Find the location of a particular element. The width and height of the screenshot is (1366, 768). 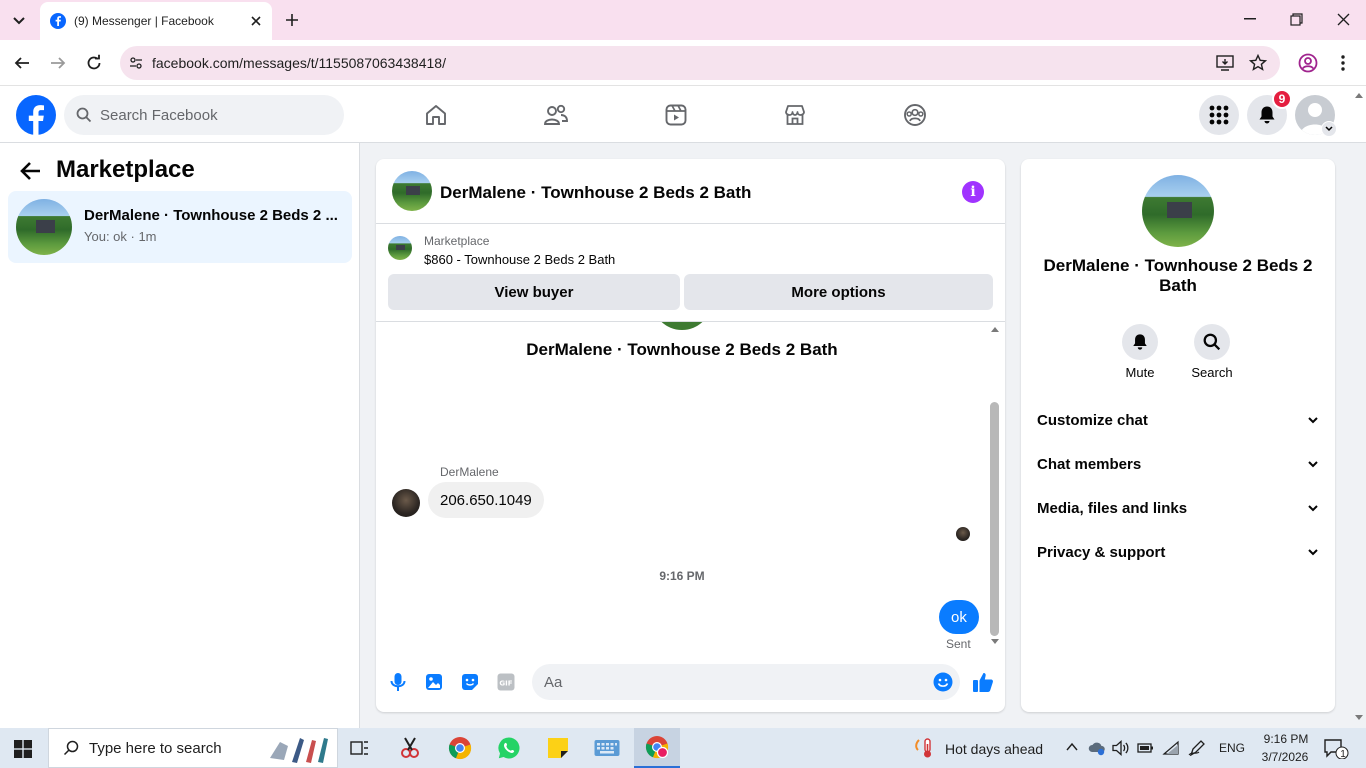

outgoing-message-bubble: ok is located at coordinates (959, 617).